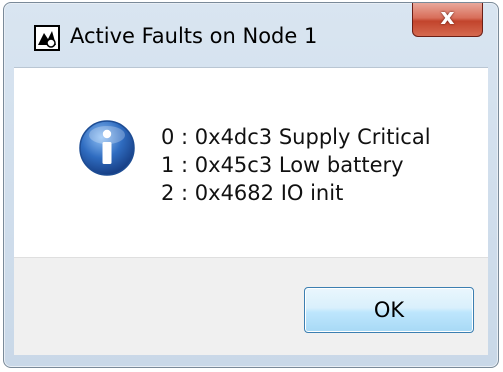 The height and width of the screenshot is (372, 503). What do you see at coordinates (296, 137) in the screenshot?
I see `fault-line-0: 0 : 0x4dc3 Supply Critical` at bounding box center [296, 137].